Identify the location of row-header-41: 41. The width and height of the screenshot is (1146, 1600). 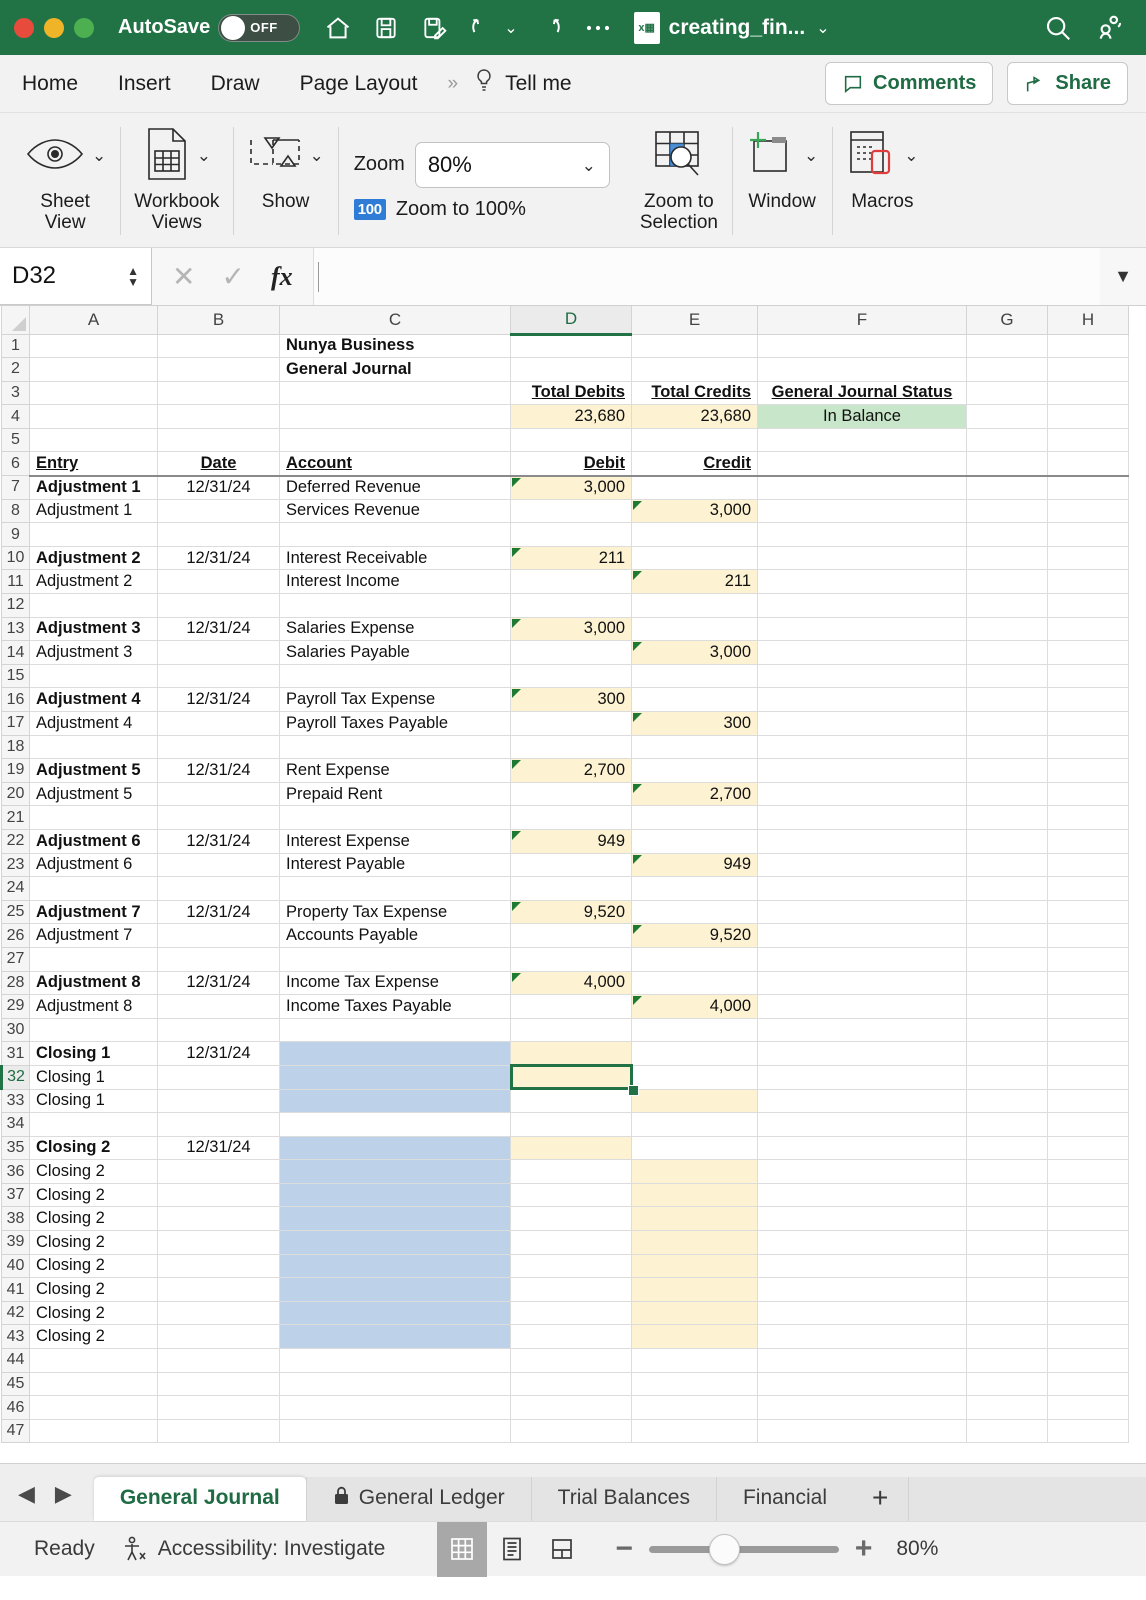
(15, 1289).